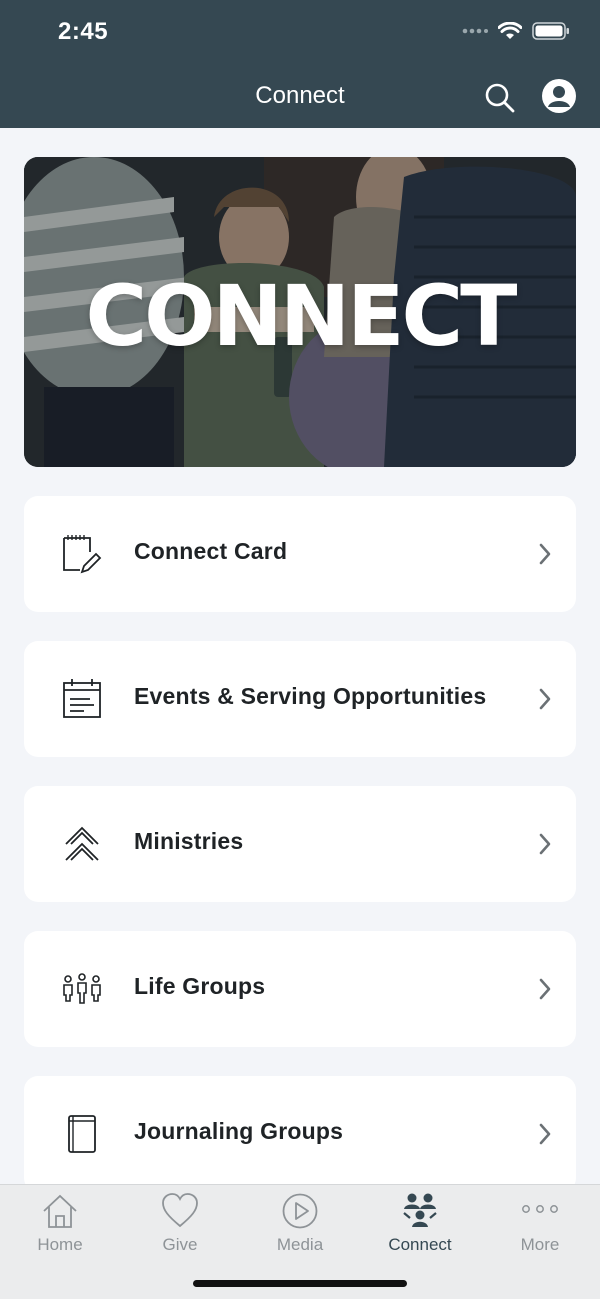 The height and width of the screenshot is (1299, 600). I want to click on menu-item-events: Events & Serving Opportunities, so click(300, 699).